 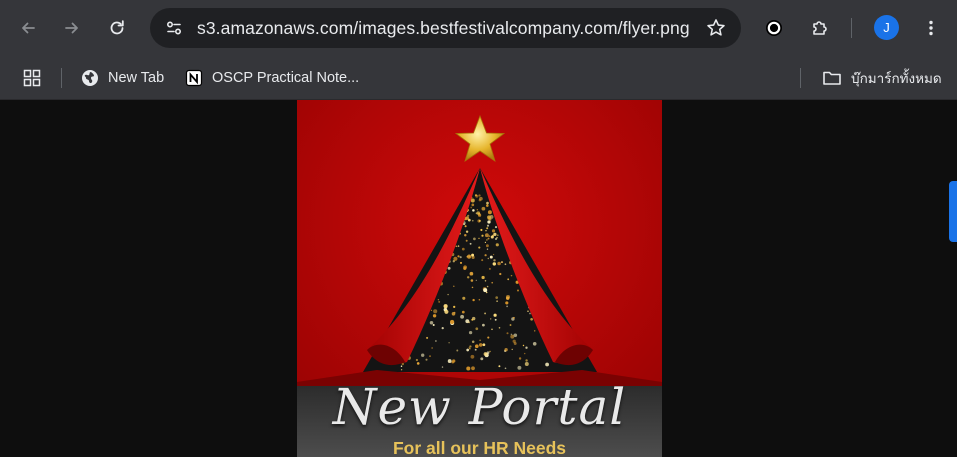 What do you see at coordinates (90, 78) in the screenshot?
I see `globe-icon` at bounding box center [90, 78].